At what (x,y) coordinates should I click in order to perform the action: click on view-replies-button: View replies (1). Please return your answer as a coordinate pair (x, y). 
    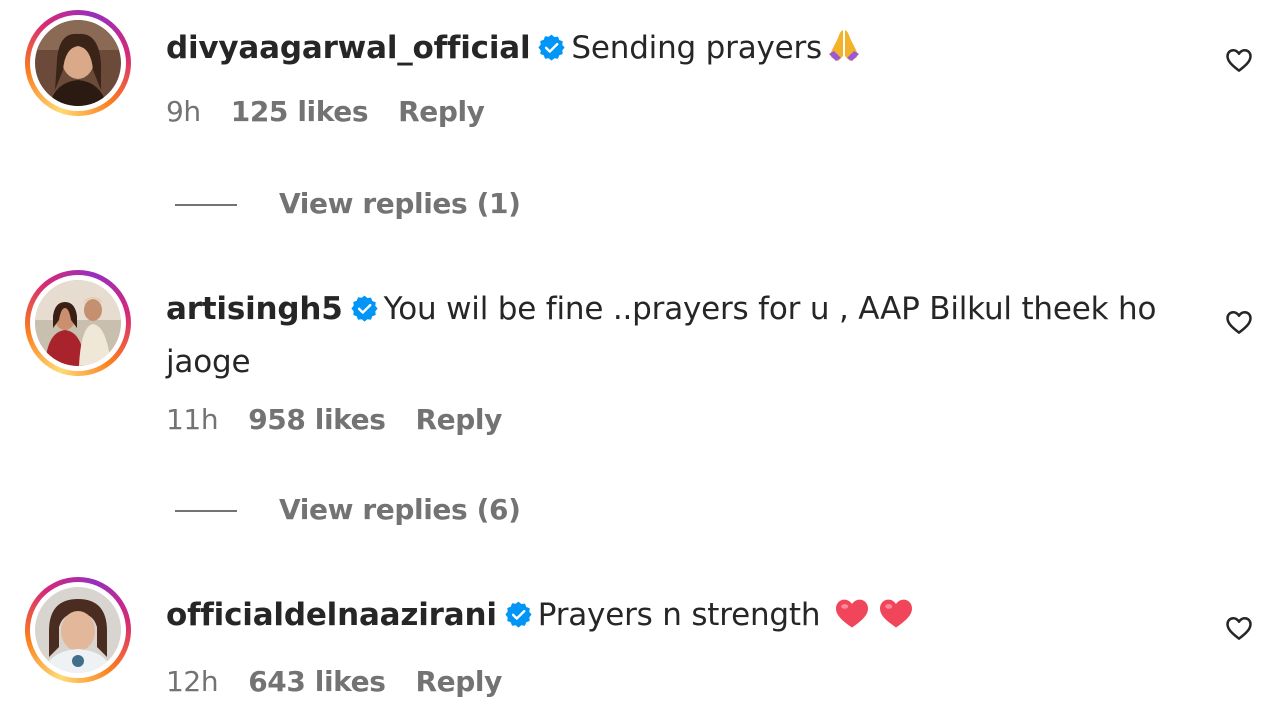
    Looking at the image, I should click on (348, 204).